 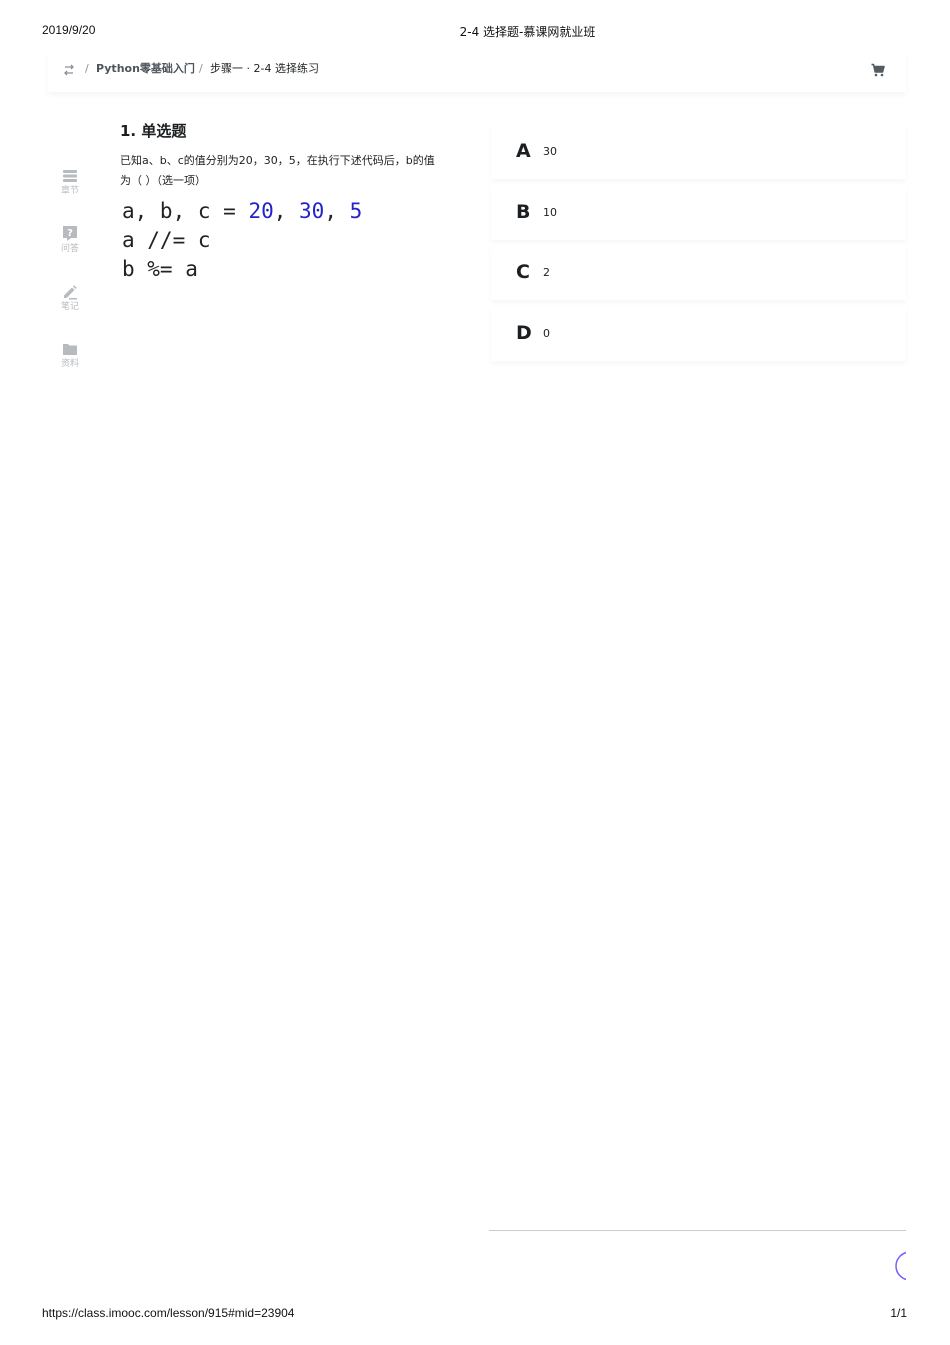 I want to click on code-line-1: a, b, c = 20, 30, 5, so click(x=242, y=211).